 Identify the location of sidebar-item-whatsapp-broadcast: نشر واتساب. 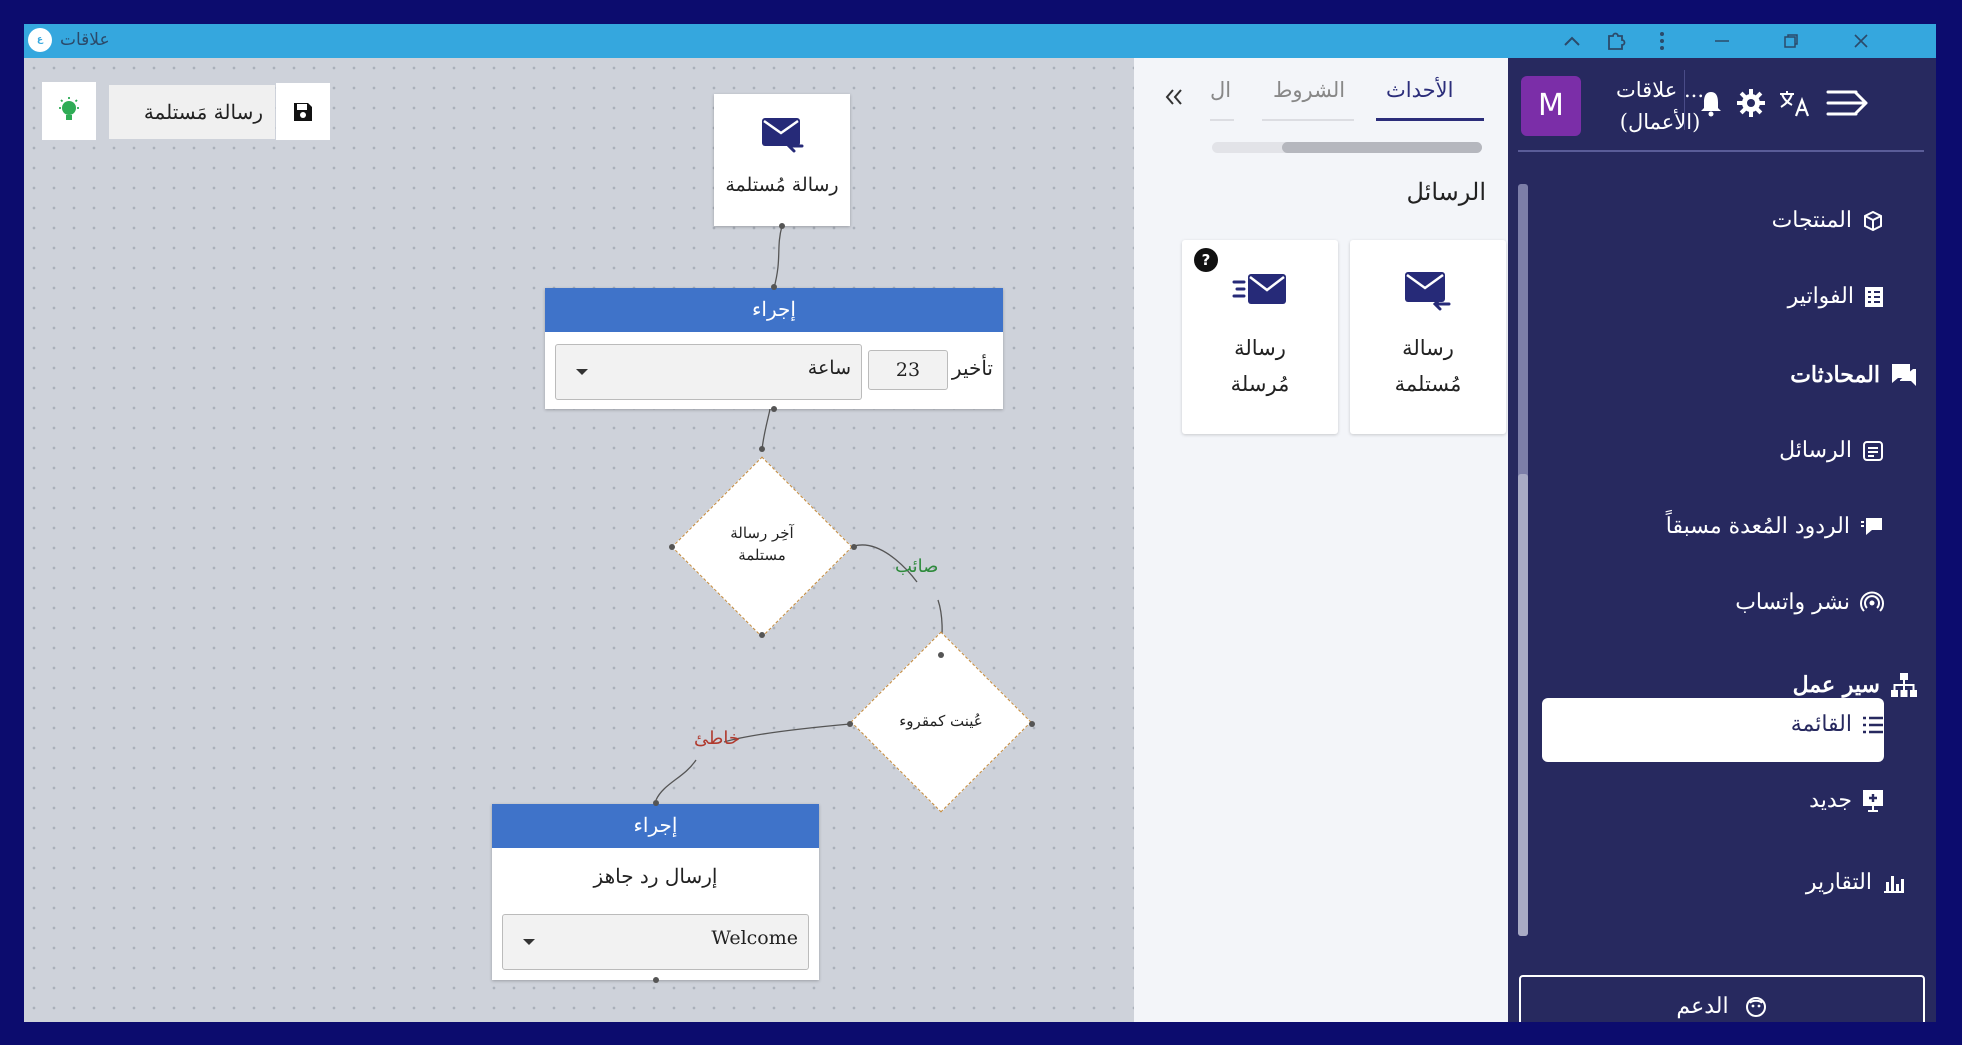
(1809, 602).